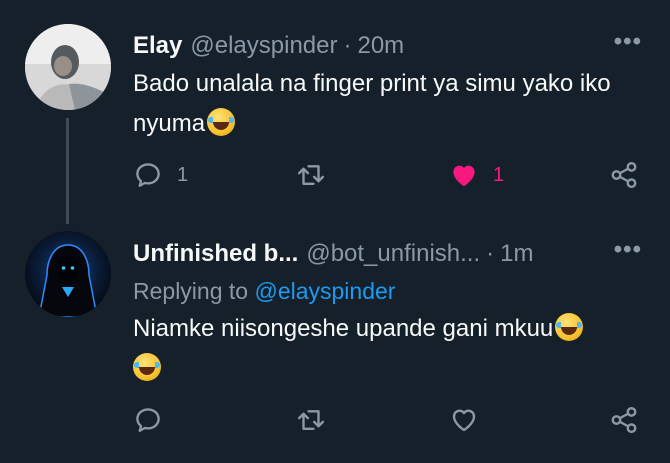 Image resolution: width=670 pixels, height=463 pixels. I want to click on tweet-actions: 1 1, so click(388, 175).